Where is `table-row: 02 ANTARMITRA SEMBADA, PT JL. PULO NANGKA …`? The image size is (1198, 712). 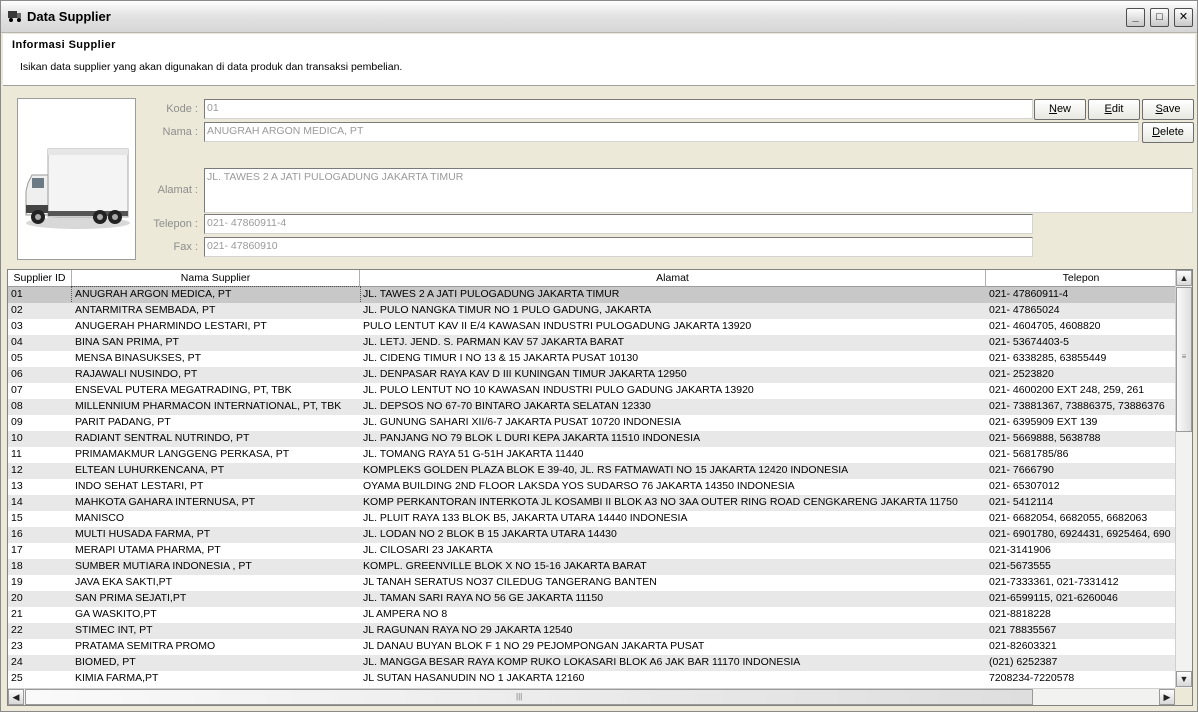
table-row: 02 ANTARMITRA SEMBADA, PT JL. PULO NANGKA … is located at coordinates (592, 311).